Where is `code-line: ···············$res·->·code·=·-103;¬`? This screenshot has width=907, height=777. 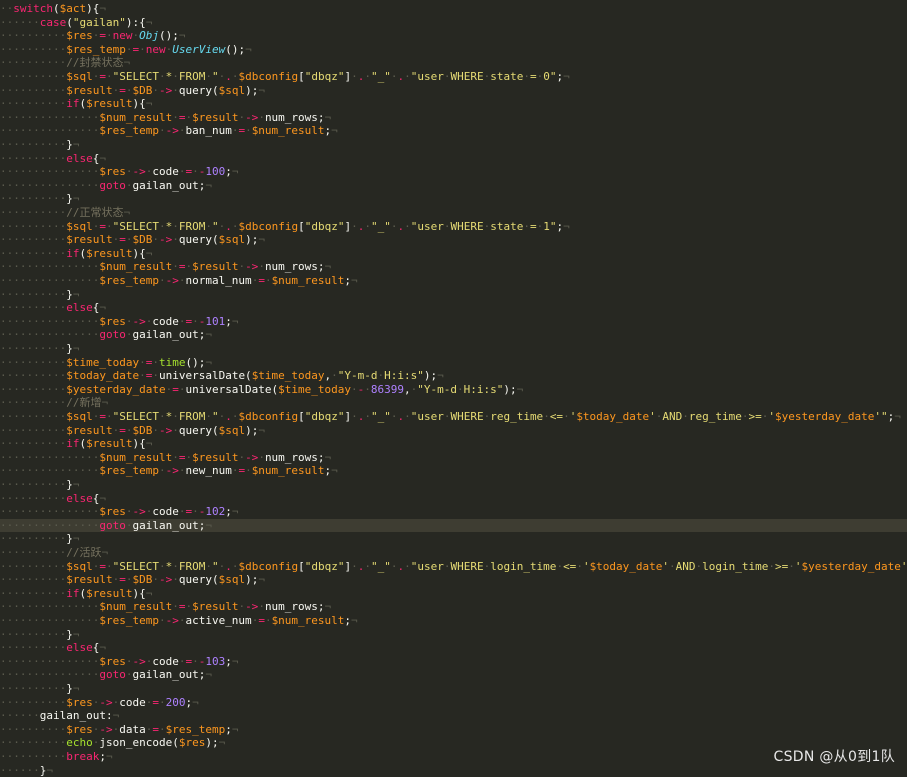 code-line: ···············$res·->·code·=·-103;¬ is located at coordinates (119, 662).